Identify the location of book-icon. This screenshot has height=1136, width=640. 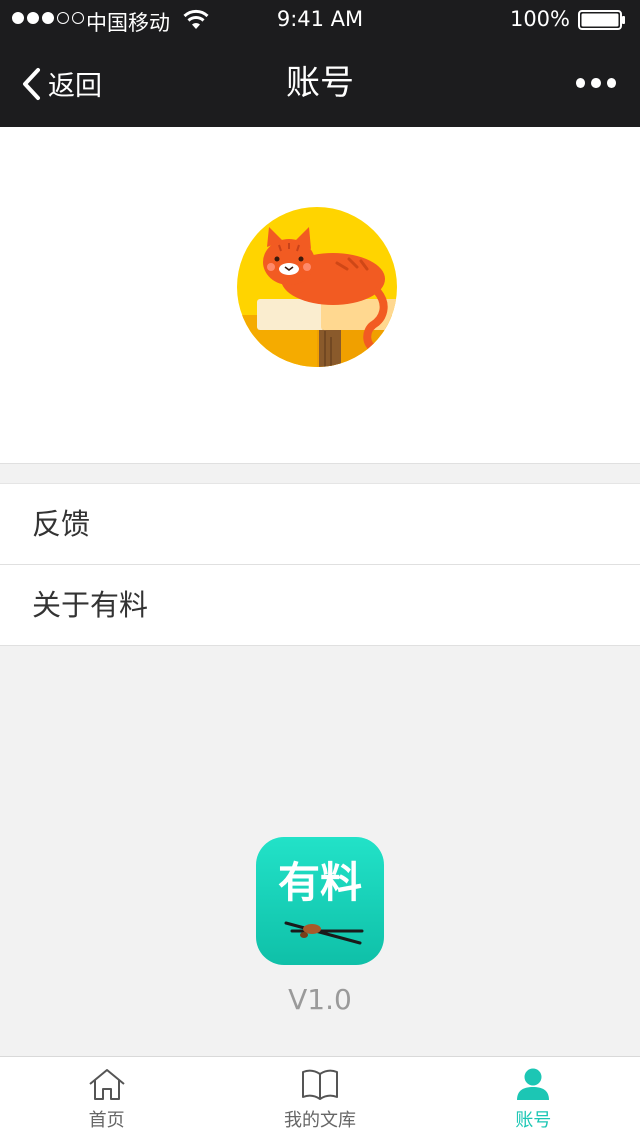
(319, 1084).